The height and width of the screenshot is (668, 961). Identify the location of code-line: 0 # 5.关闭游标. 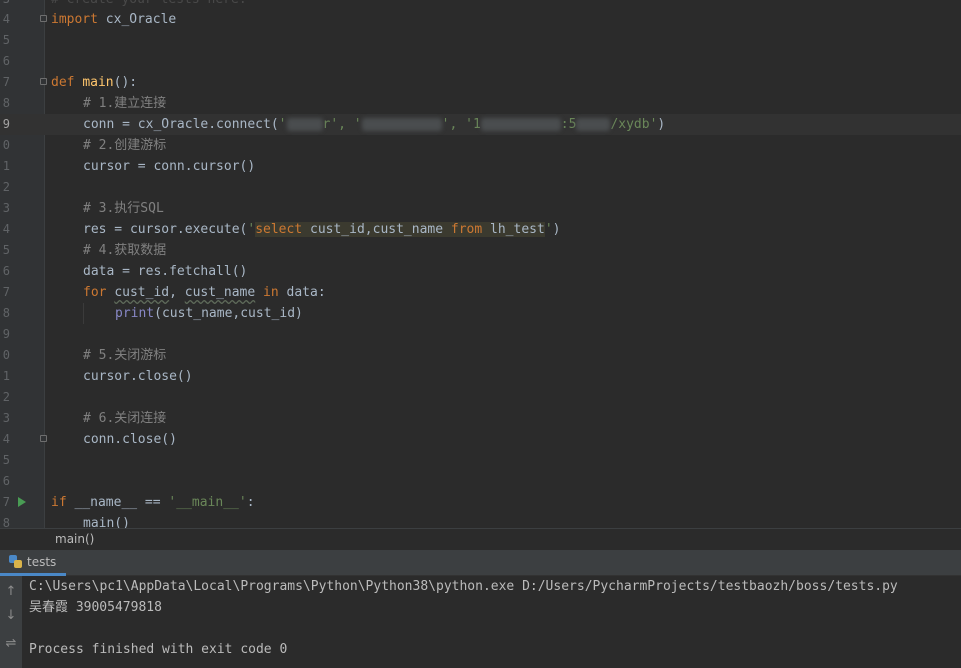
(480, 355).